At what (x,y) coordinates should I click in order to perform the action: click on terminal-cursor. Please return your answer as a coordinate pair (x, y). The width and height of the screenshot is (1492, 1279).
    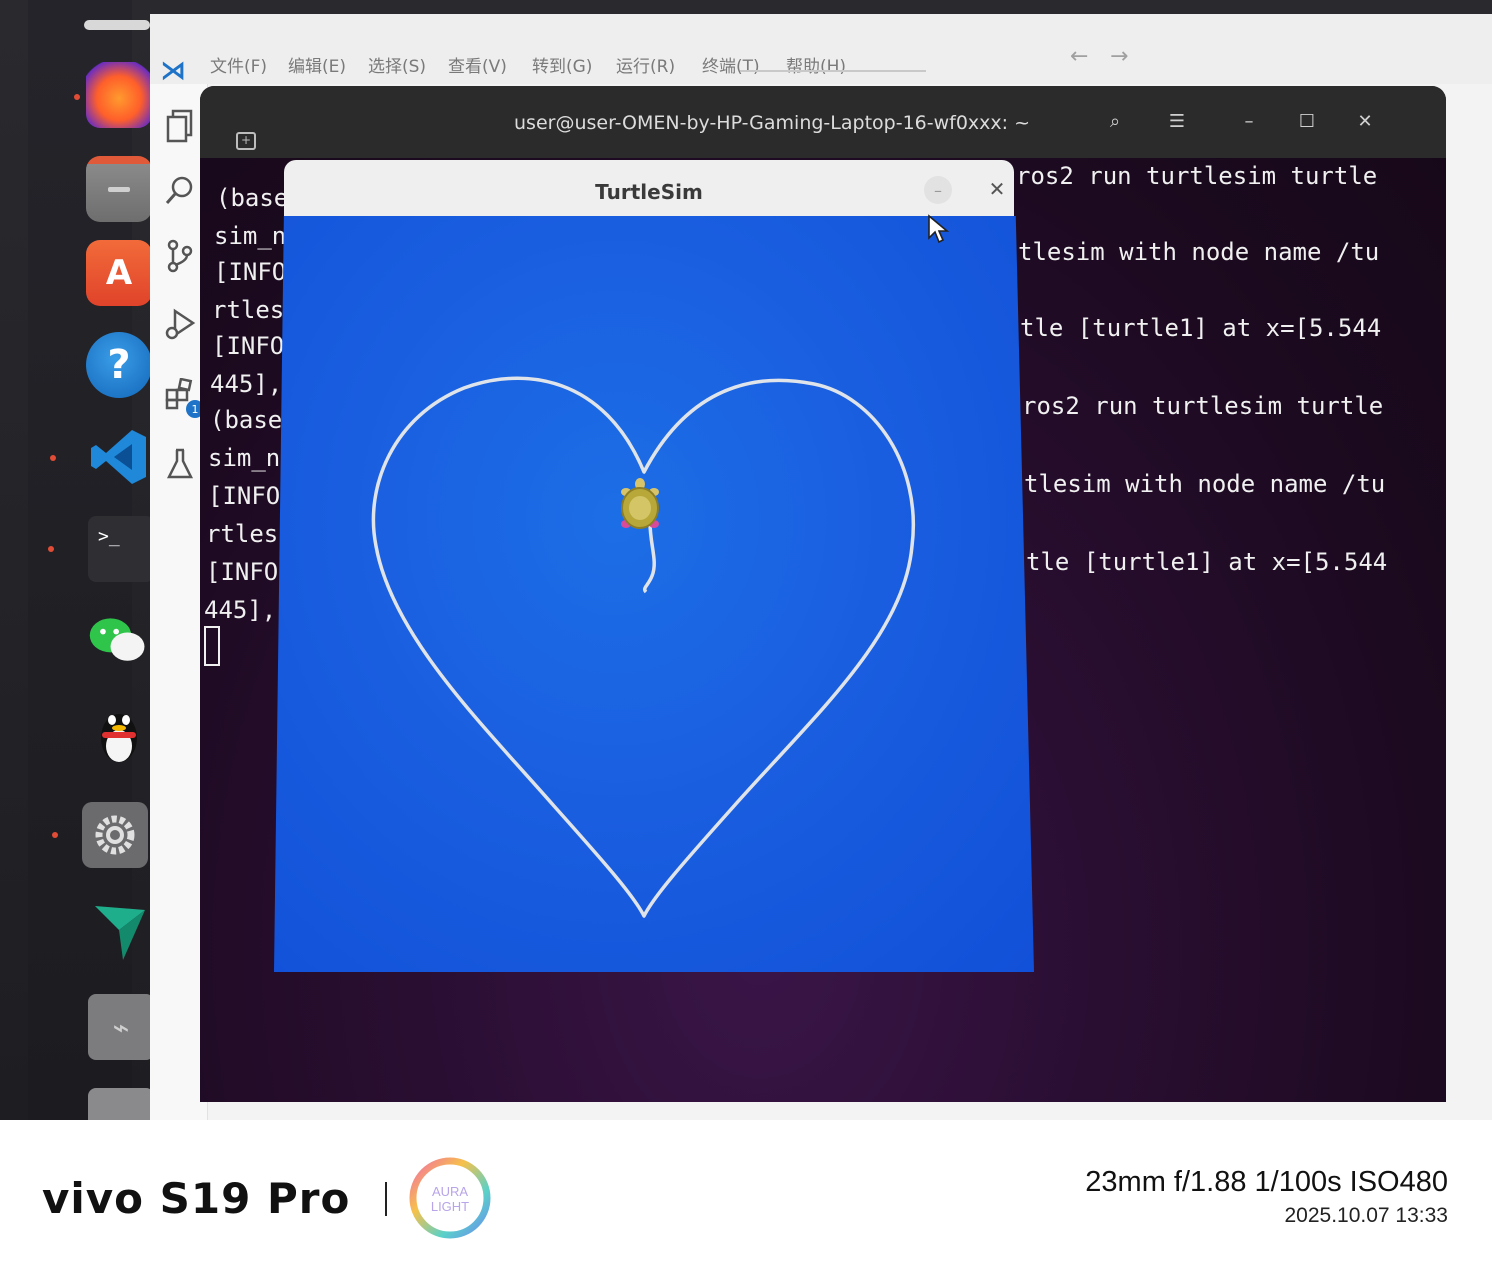
    Looking at the image, I should click on (212, 646).